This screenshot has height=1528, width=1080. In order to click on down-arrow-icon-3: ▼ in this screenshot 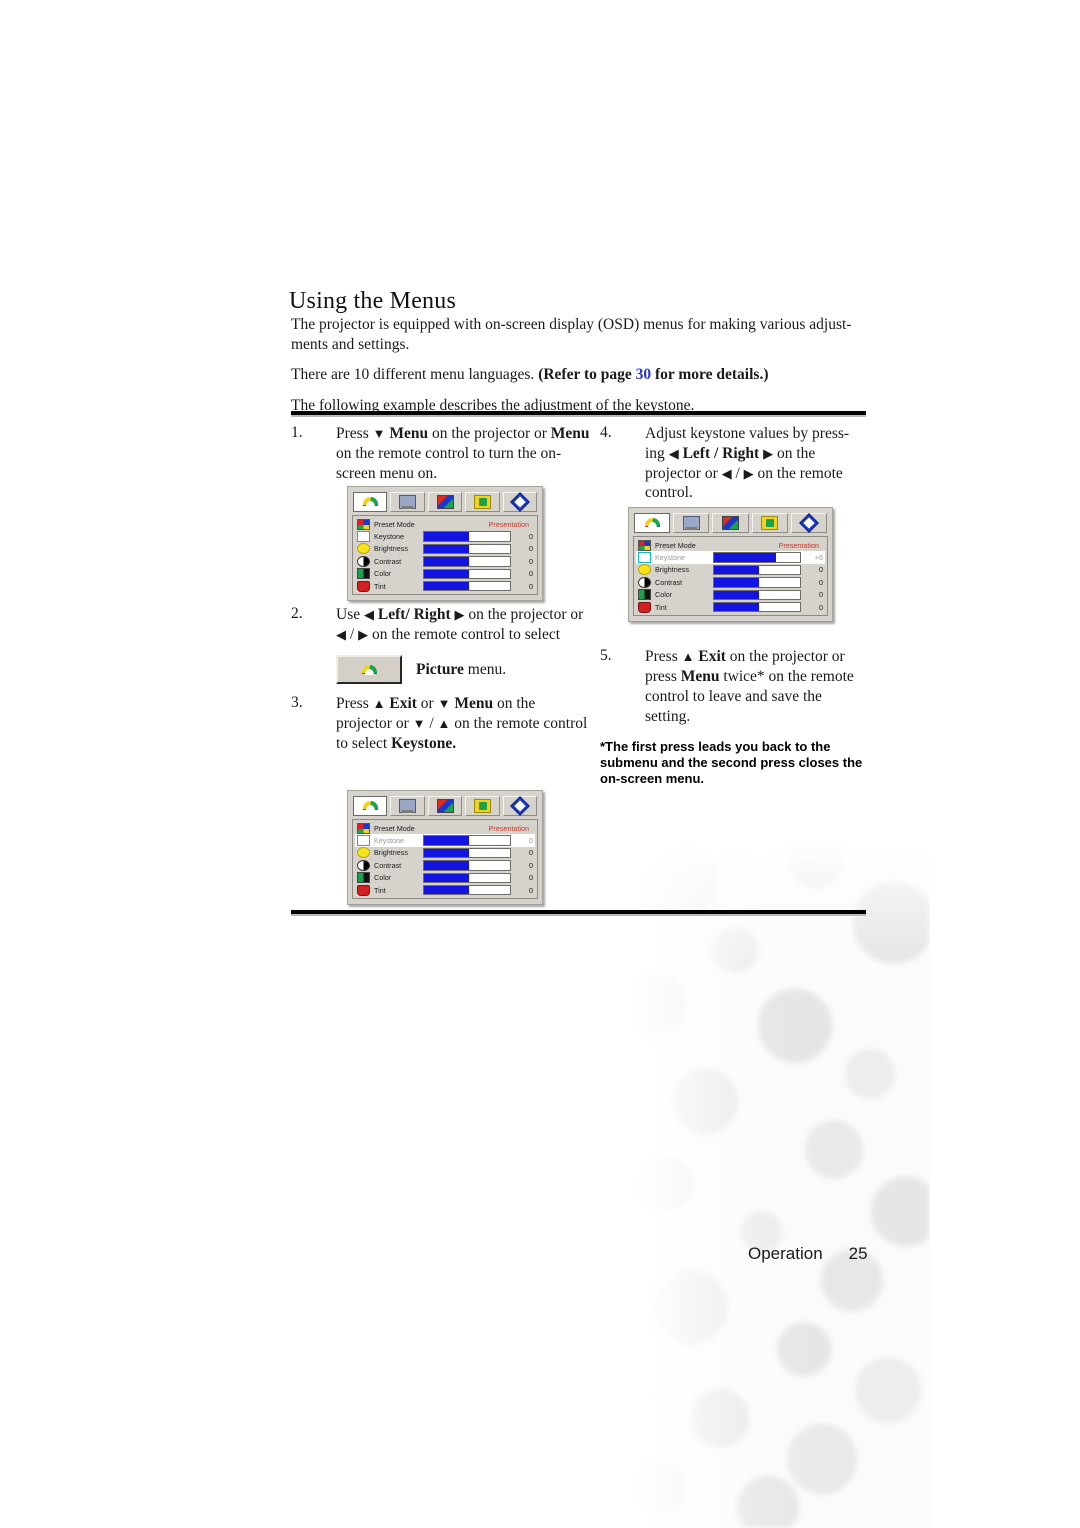, I will do `click(419, 723)`.